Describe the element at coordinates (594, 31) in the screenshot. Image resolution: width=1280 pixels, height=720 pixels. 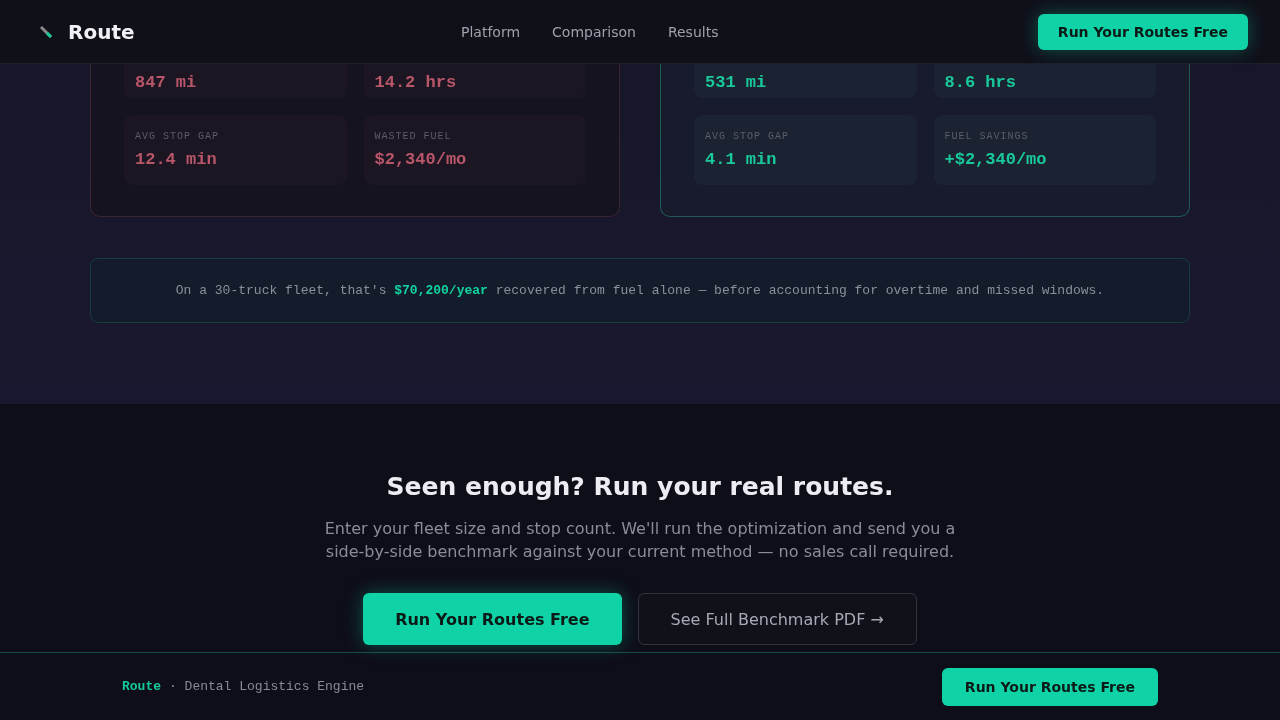
I see `nav-link: Comparison` at that location.